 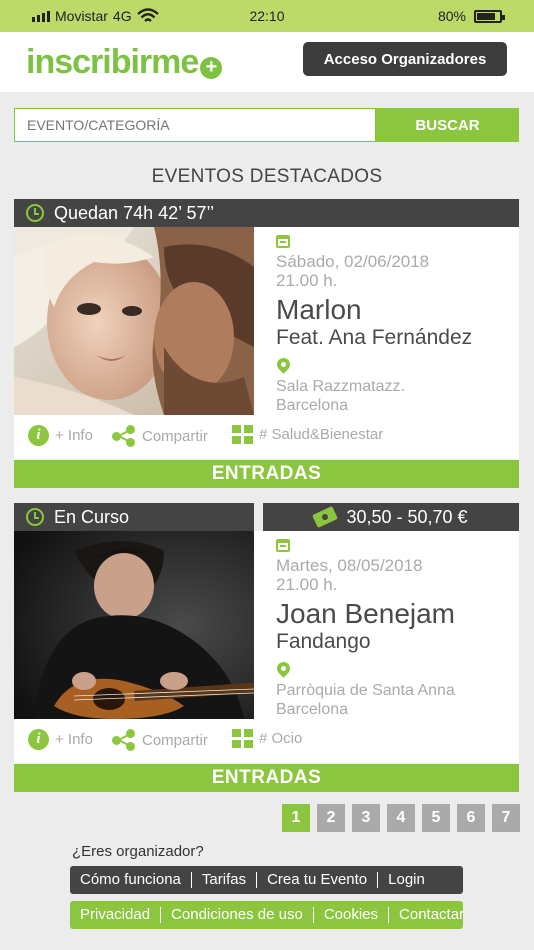 What do you see at coordinates (406, 880) in the screenshot?
I see `login-link: Login` at bounding box center [406, 880].